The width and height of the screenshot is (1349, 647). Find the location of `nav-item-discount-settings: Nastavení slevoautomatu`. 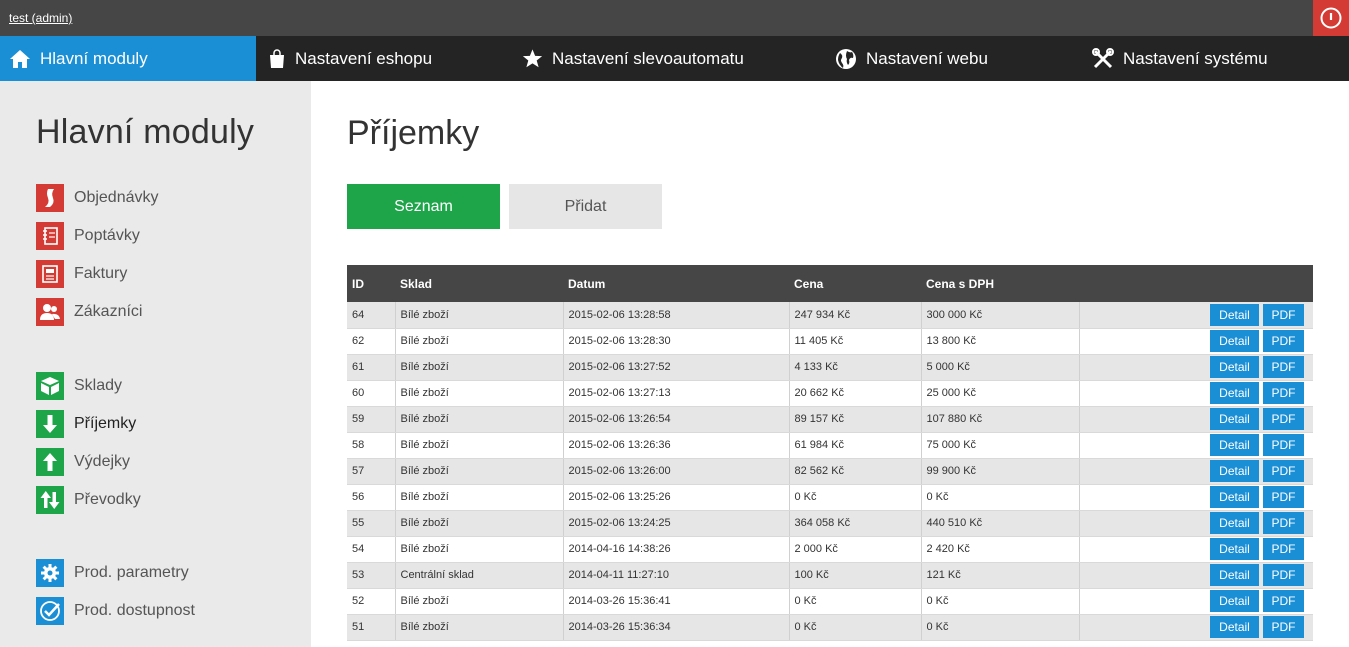

nav-item-discount-settings: Nastavení slevoautomatu is located at coordinates (662, 58).